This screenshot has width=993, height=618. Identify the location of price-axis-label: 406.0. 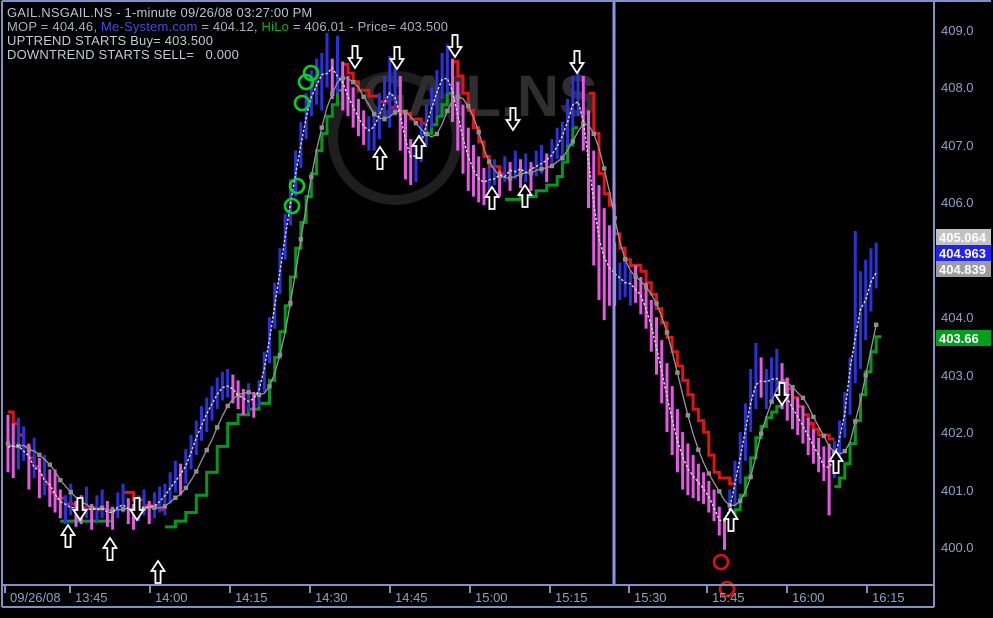
(957, 202).